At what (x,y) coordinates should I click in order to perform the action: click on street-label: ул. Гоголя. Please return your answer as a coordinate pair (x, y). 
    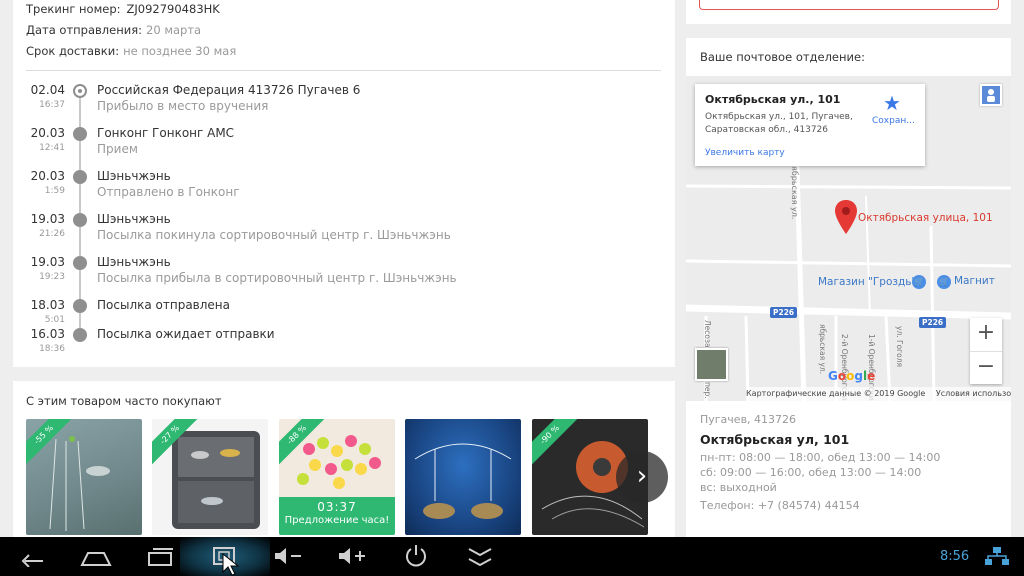
    Looking at the image, I should click on (899, 346).